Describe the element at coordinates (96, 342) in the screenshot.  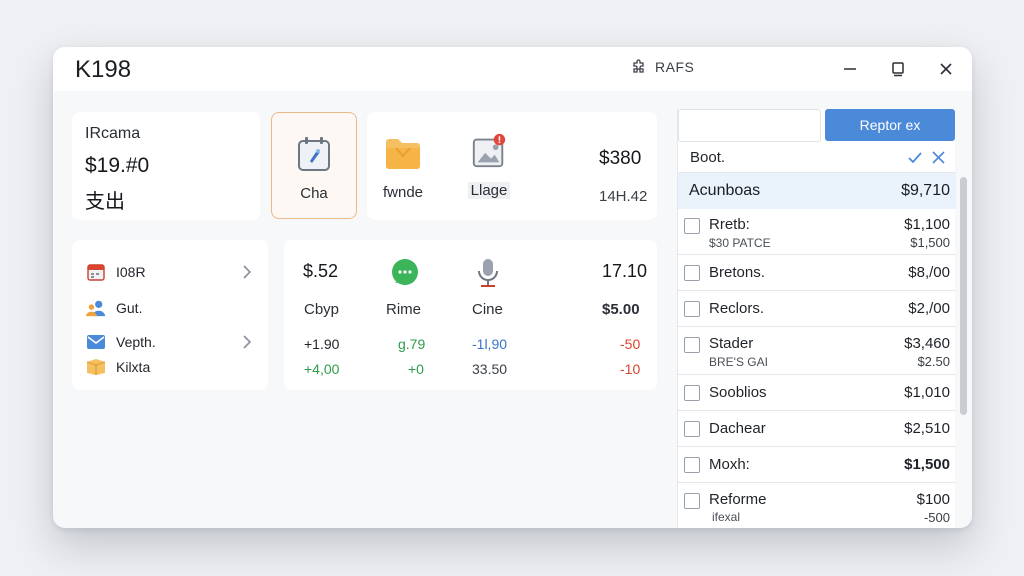
I see `mail-icon` at that location.